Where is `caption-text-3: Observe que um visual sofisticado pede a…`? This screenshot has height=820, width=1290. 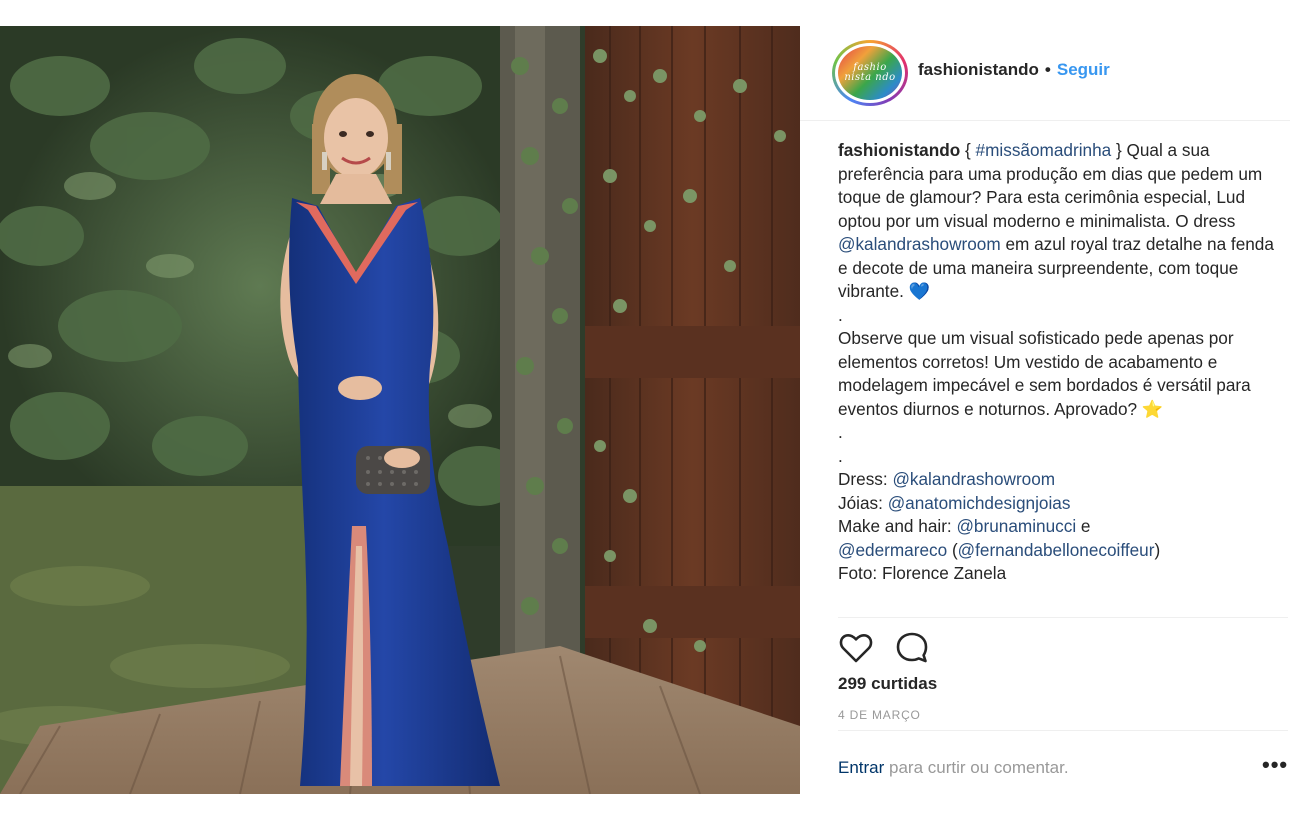
caption-text-3: Observe que um visual sofisticado pede a… is located at coordinates (1044, 373).